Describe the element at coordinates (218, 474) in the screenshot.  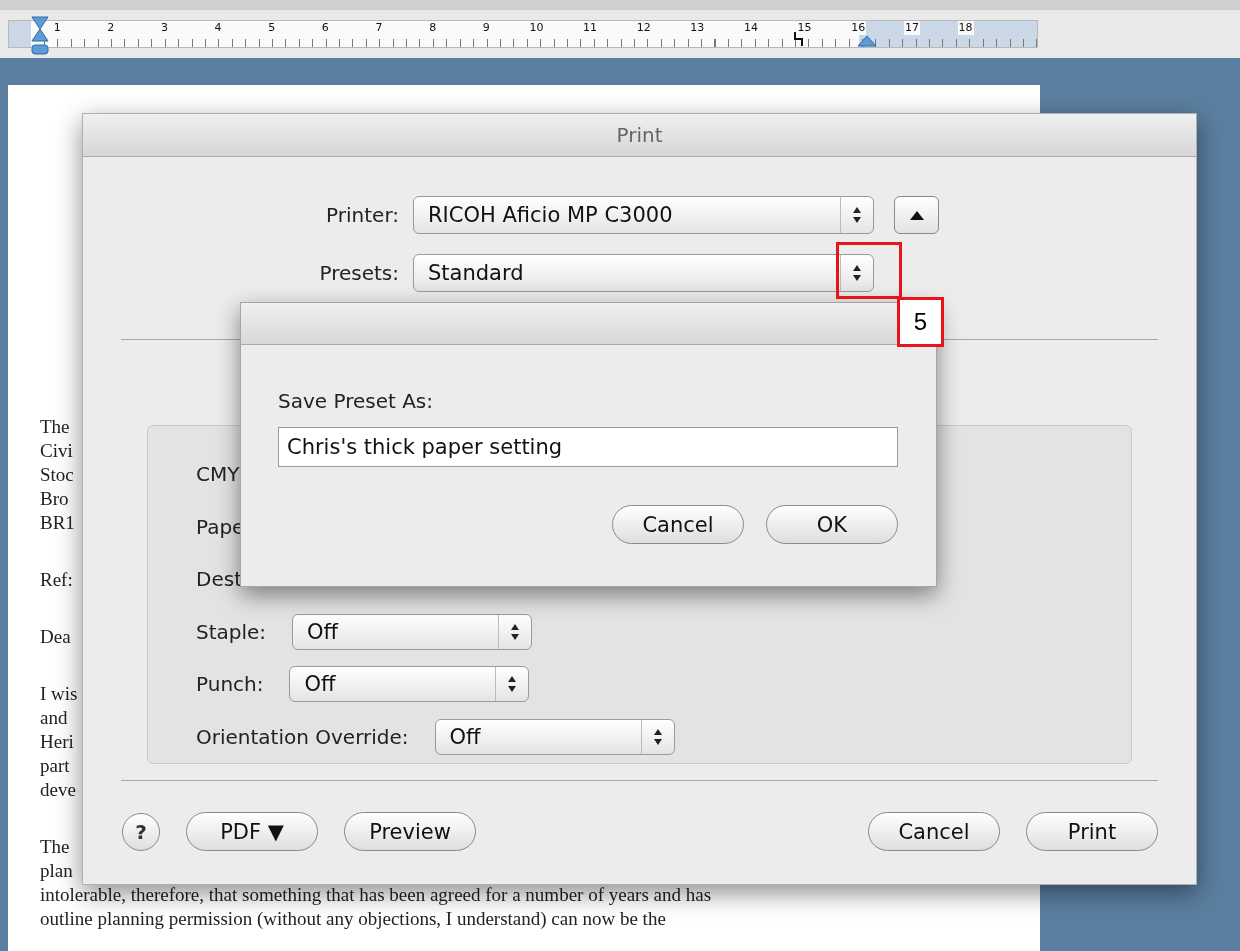
I see `option-label: CMY` at that location.